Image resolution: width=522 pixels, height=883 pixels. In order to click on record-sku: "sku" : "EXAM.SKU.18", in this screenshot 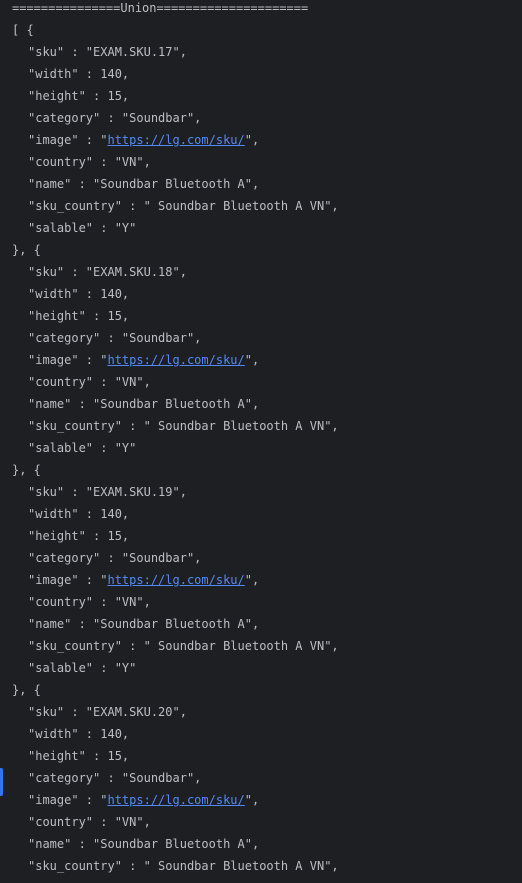, I will do `click(107, 272)`.